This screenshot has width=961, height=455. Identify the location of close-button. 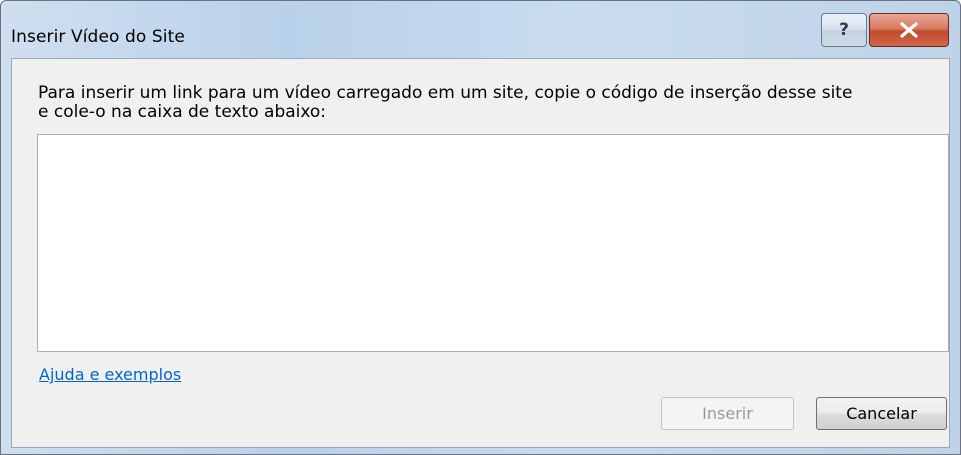
(909, 30).